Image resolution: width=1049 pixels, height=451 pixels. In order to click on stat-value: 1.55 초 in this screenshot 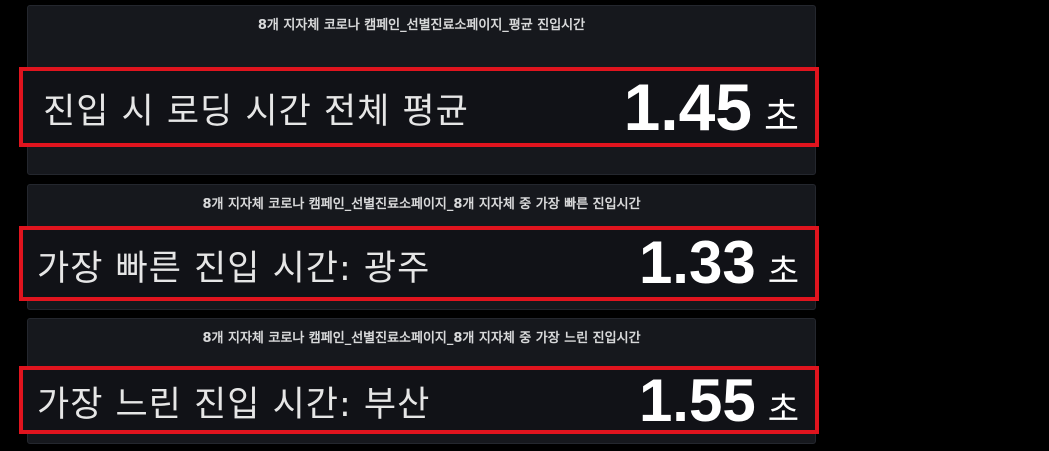, I will do `click(719, 400)`.